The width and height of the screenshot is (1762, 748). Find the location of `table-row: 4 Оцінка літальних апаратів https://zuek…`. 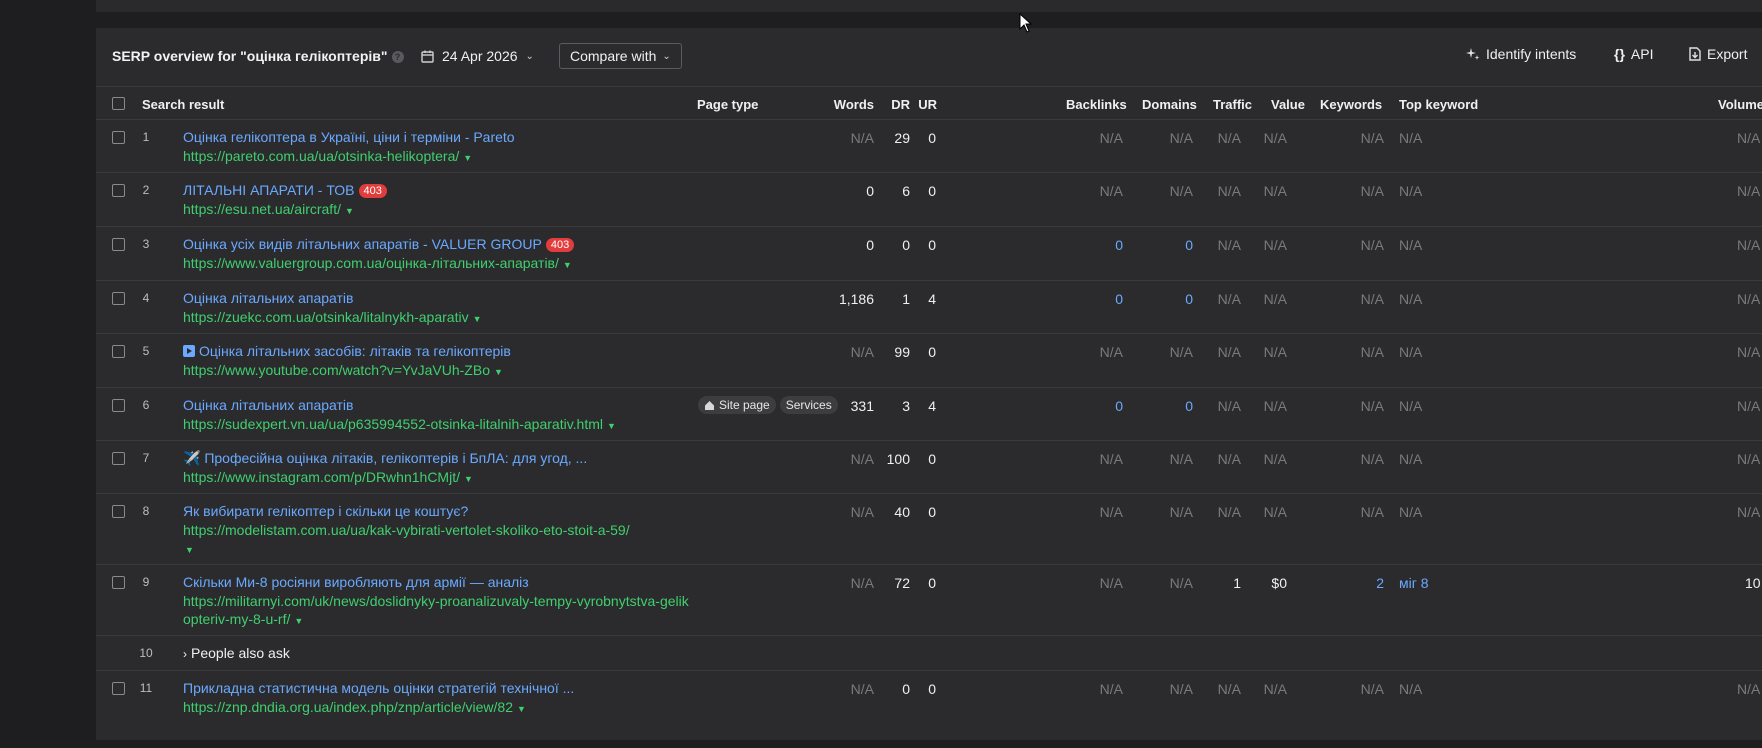

table-row: 4 Оцінка літальних апаратів https://zuek… is located at coordinates (929, 307).